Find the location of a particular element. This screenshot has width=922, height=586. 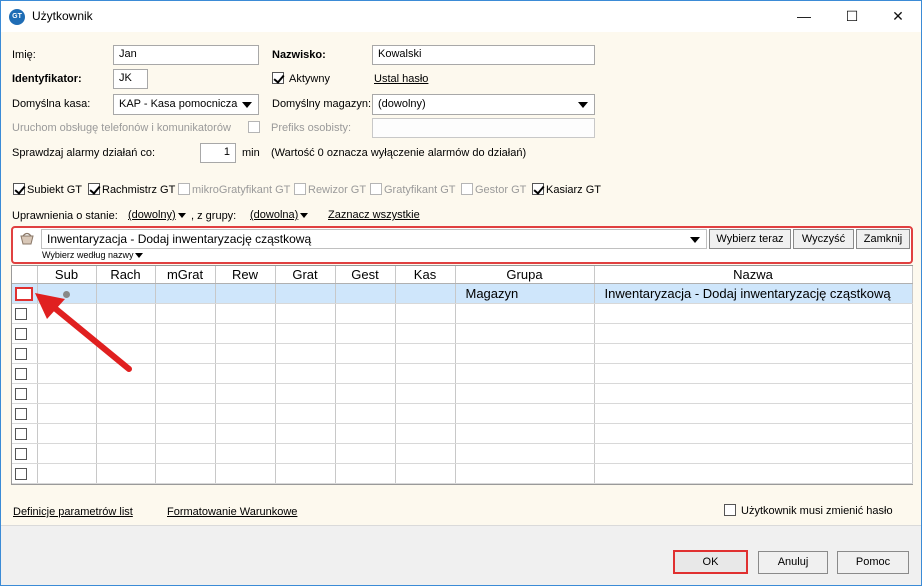

definicje-link: Definicje parametrów list is located at coordinates (73, 512).